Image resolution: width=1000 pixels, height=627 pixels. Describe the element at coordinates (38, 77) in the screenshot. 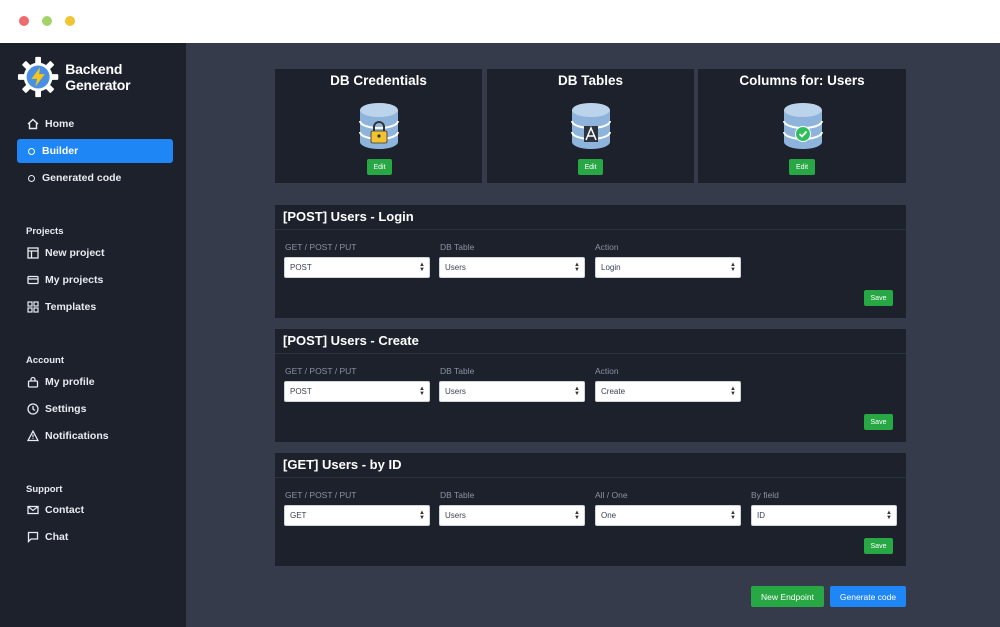

I see `lightning-gear-icon` at that location.